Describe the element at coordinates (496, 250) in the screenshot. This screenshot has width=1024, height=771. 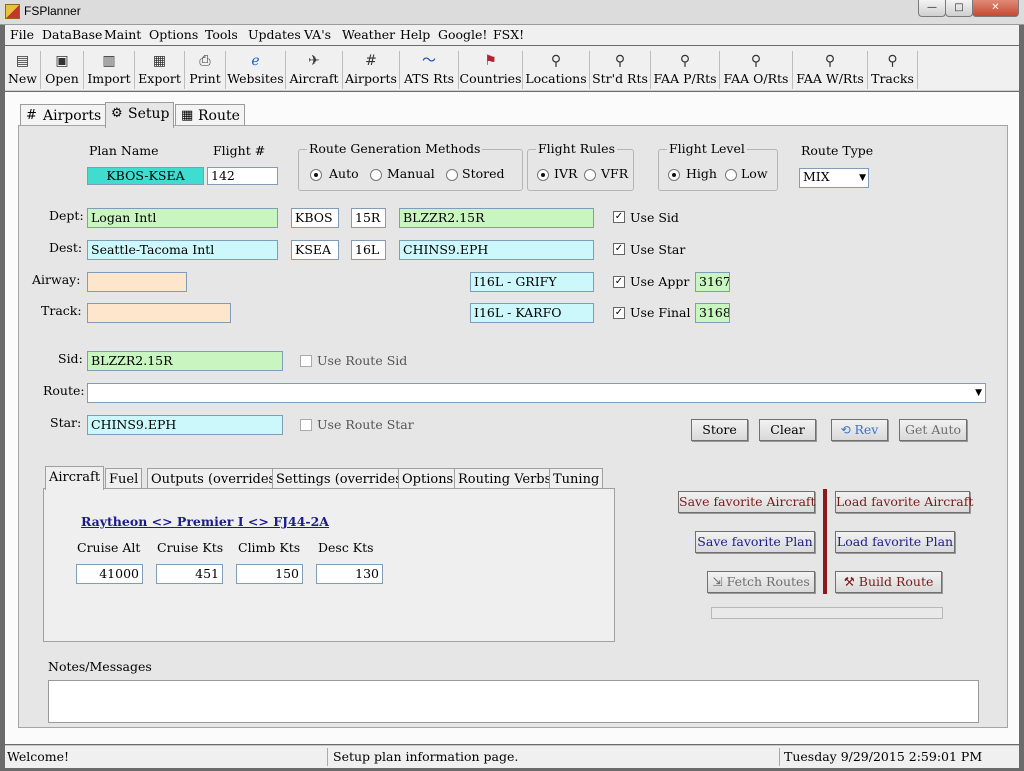
I see `dest-procedure-field: CHINS9.EPH` at that location.